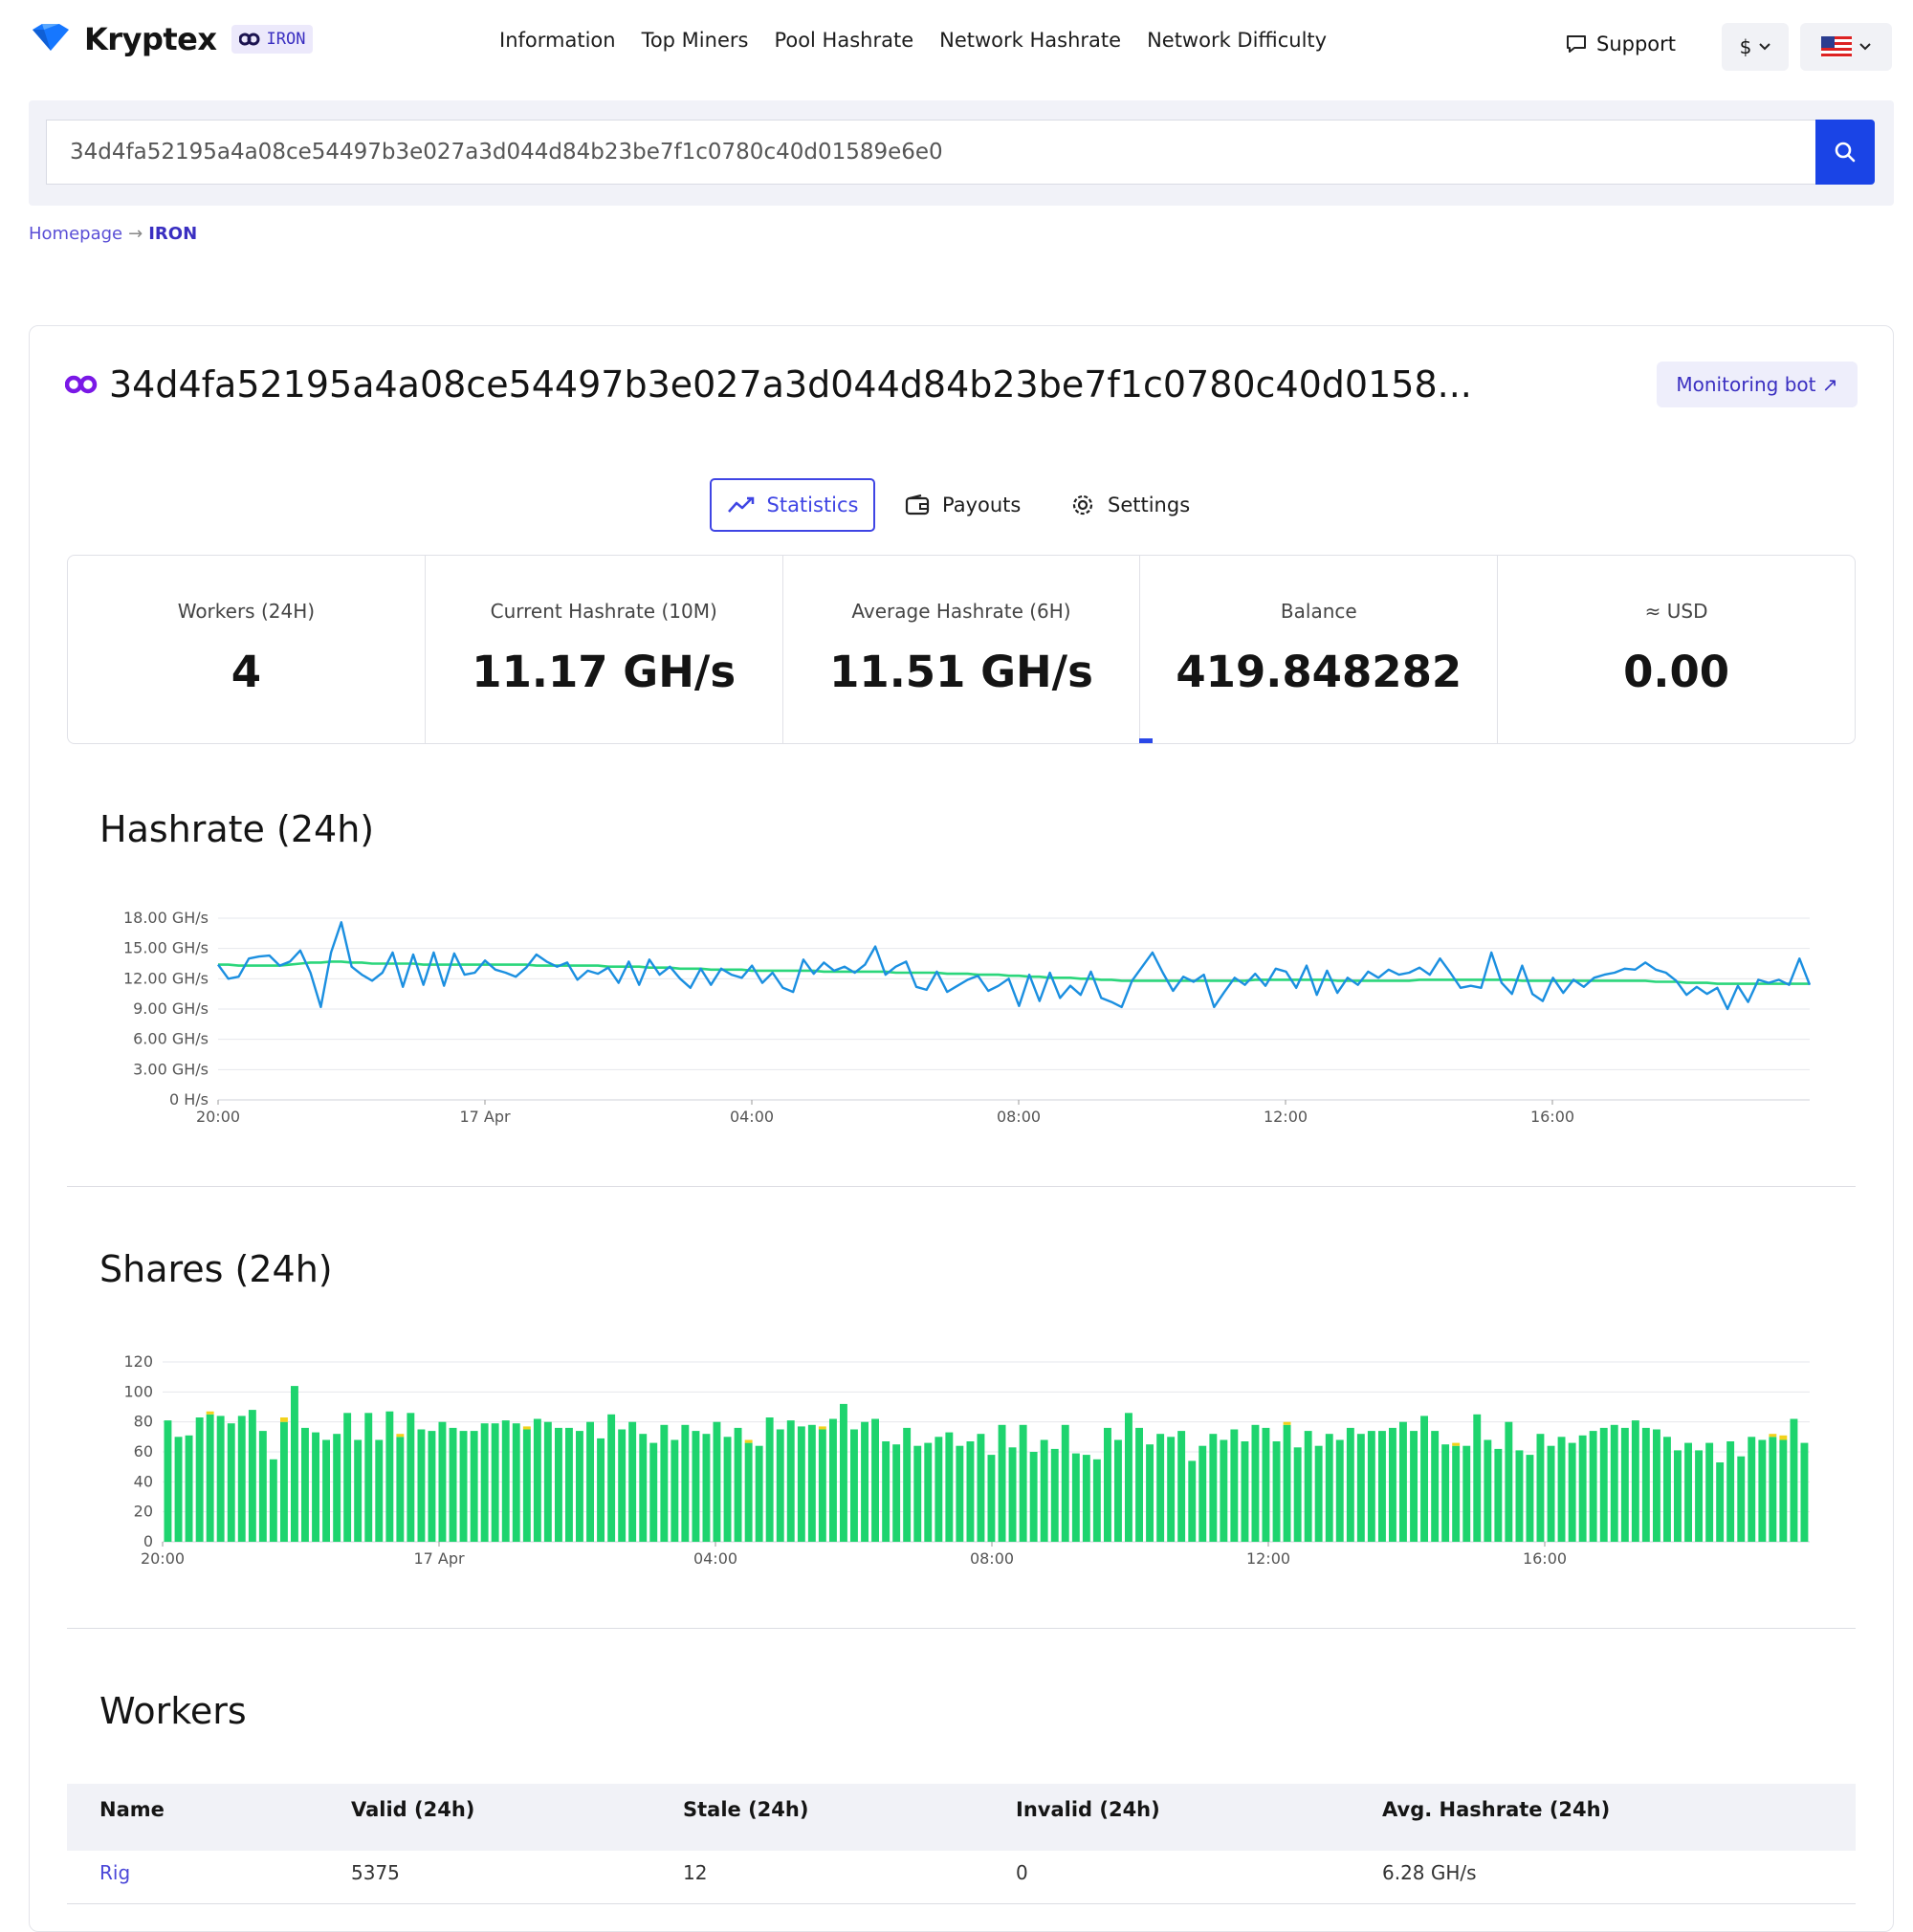  Describe the element at coordinates (962, 1628) in the screenshot. I see `section-divider` at that location.